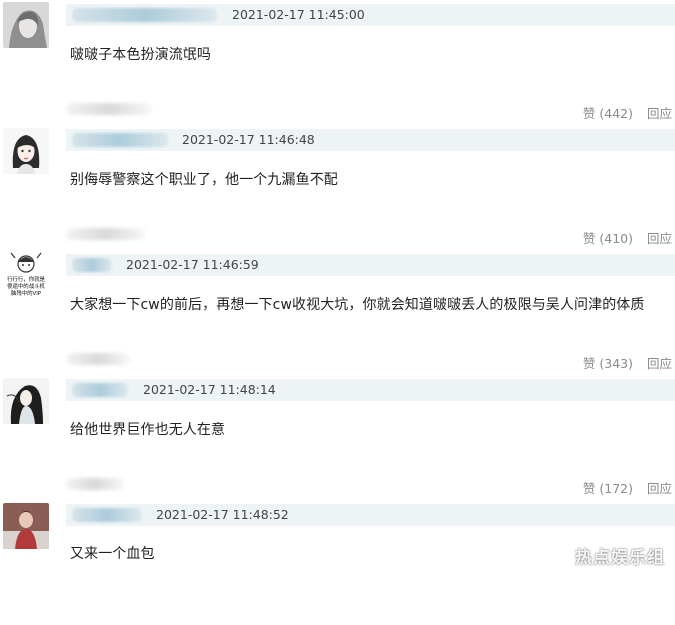 The width and height of the screenshot is (675, 625). I want to click on like-button: 赞 (410), so click(608, 237).